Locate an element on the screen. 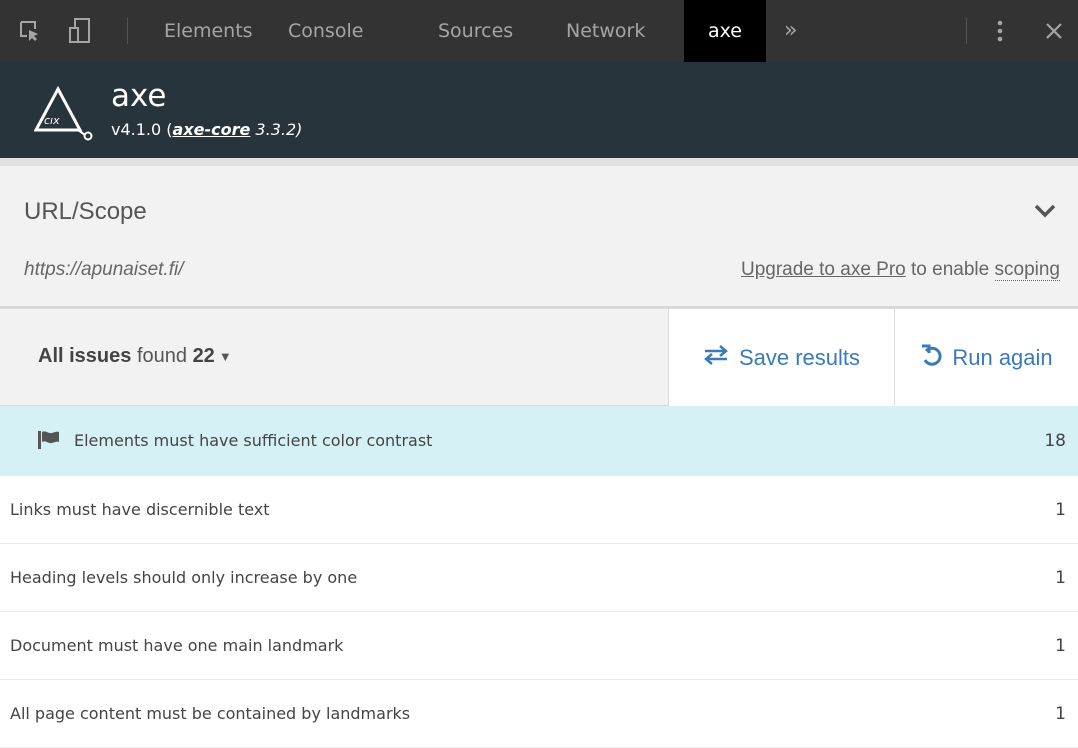  filter-found-text: found is located at coordinates (162, 356).